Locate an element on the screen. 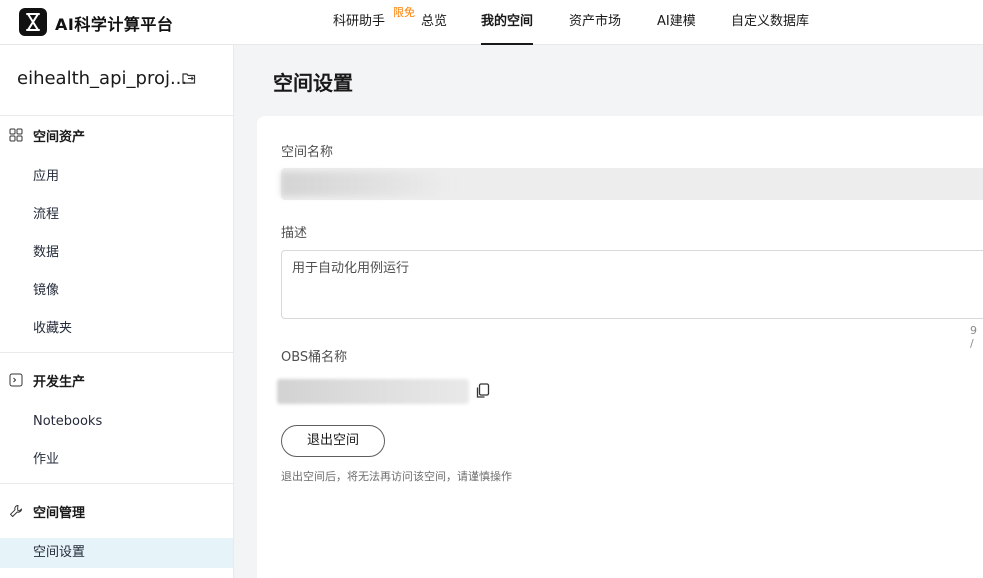  exit-warning-text: 退出空间后，将无法再访问该空间，请谨慎操作 is located at coordinates (396, 476).